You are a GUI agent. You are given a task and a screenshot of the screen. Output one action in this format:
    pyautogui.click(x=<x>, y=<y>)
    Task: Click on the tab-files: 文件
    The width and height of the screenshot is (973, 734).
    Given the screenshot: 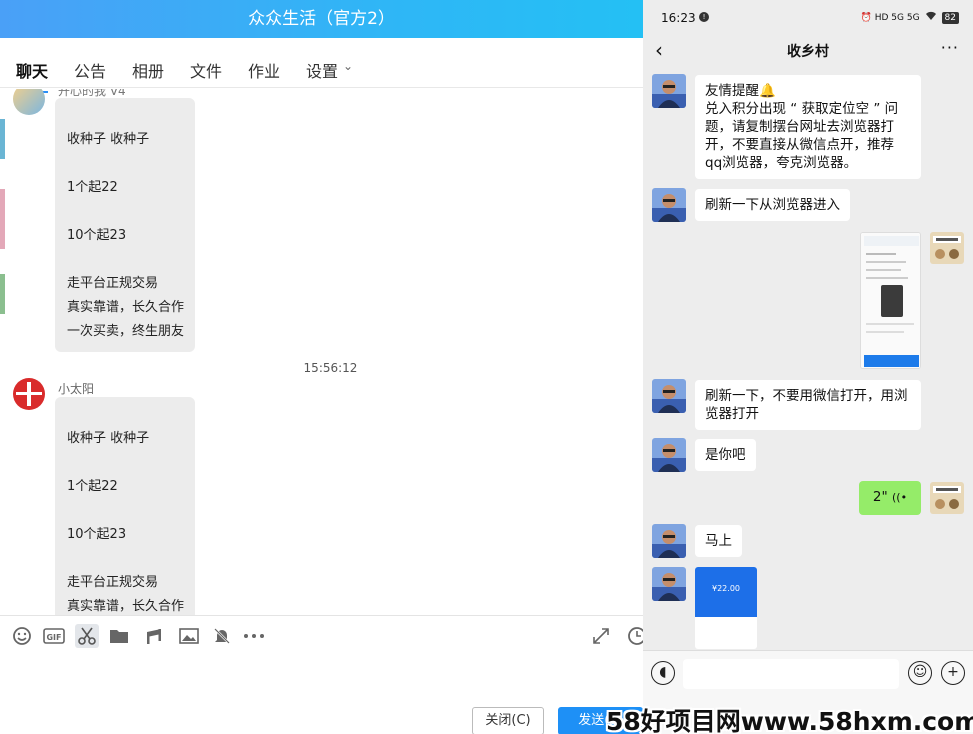 What is the action you would take?
    pyautogui.click(x=206, y=70)
    